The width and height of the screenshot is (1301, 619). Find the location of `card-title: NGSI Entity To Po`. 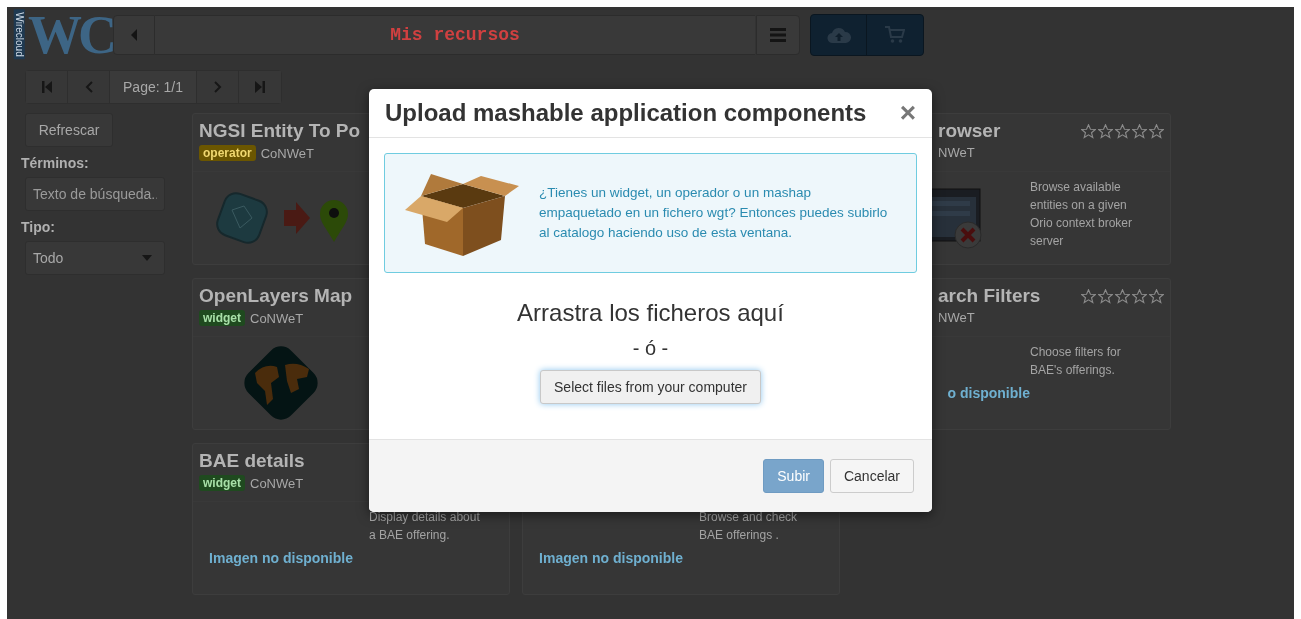

card-title: NGSI Entity To Po is located at coordinates (280, 131).